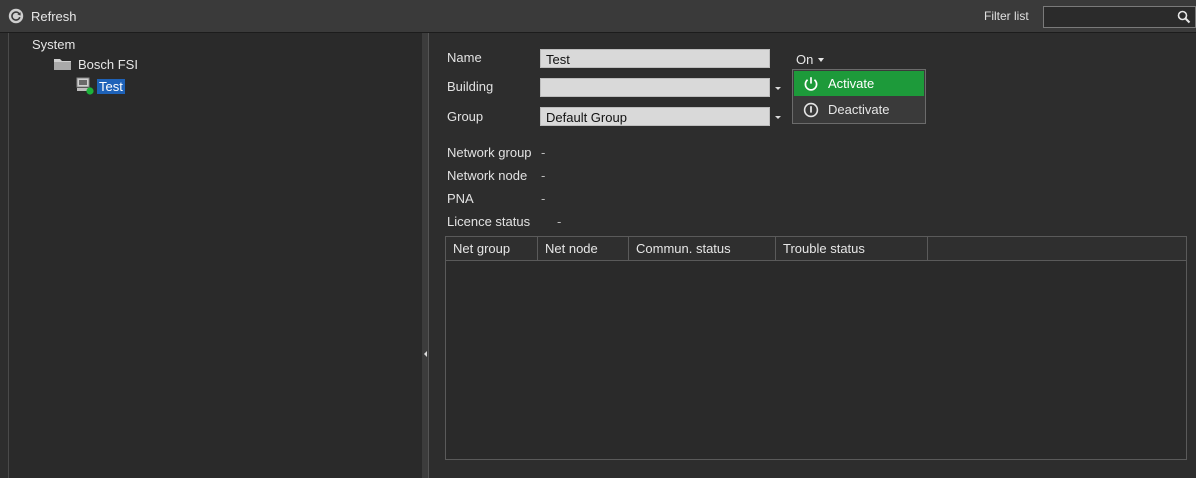 The width and height of the screenshot is (1196, 478). What do you see at coordinates (811, 83) in the screenshot?
I see `power-icon` at bounding box center [811, 83].